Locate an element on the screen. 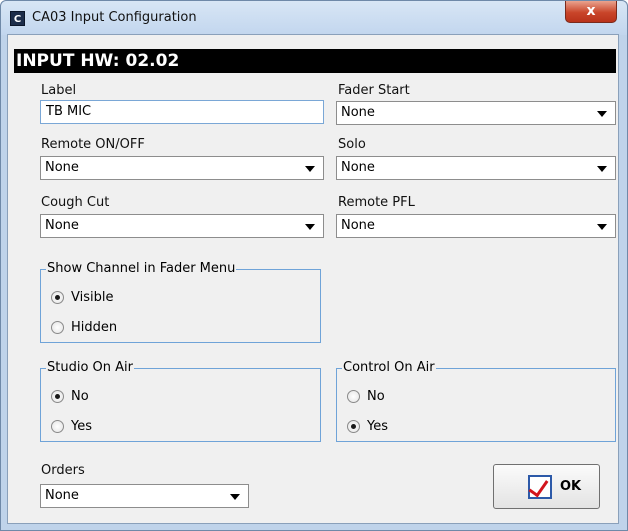 This screenshot has width=628, height=531. fader-start-value: None is located at coordinates (358, 112).